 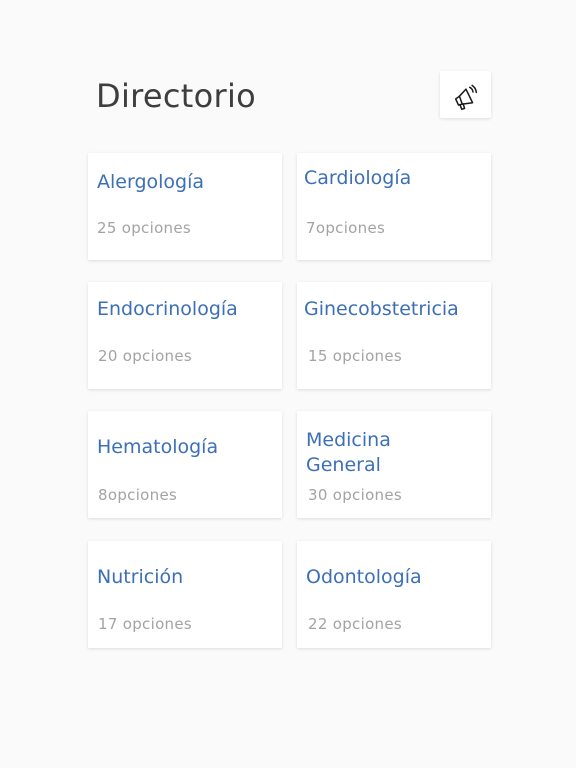 What do you see at coordinates (358, 178) in the screenshot?
I see `specialty-name: Cardiología` at bounding box center [358, 178].